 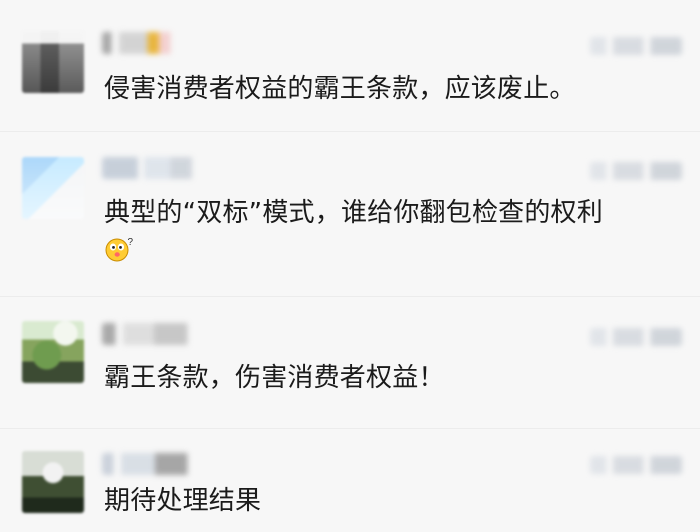 What do you see at coordinates (149, 464) in the screenshot?
I see `user-name` at bounding box center [149, 464].